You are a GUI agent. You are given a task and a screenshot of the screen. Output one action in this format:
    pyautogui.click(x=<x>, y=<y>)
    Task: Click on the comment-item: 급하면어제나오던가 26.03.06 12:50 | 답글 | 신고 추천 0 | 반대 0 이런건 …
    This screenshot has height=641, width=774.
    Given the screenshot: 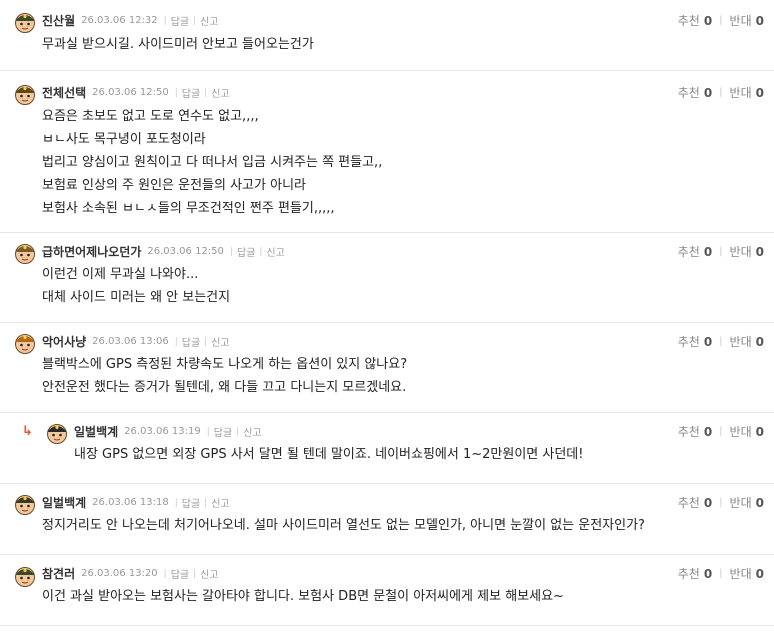 What is the action you would take?
    pyautogui.click(x=387, y=278)
    